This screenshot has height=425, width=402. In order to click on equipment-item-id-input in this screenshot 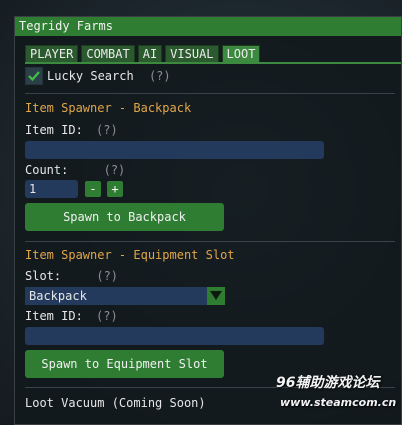, I will do `click(174, 336)`.